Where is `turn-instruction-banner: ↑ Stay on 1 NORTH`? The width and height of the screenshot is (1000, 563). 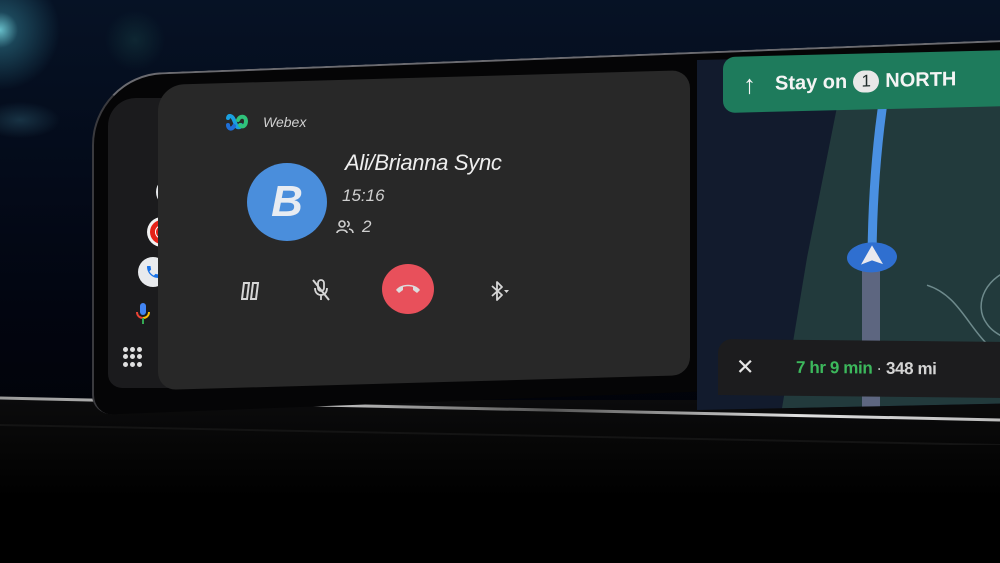
turn-instruction-banner: ↑ Stay on 1 NORTH is located at coordinates (861, 81).